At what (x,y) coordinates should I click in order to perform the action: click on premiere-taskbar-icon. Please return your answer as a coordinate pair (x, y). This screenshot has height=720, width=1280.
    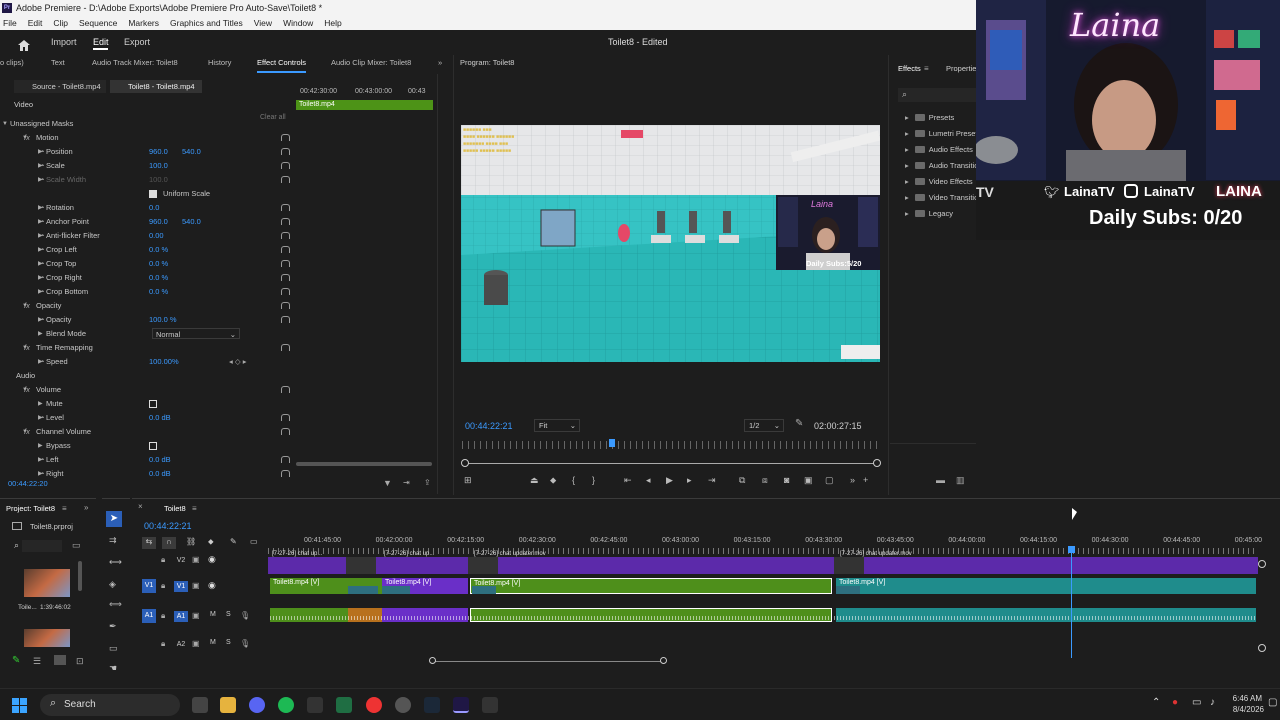
    Looking at the image, I should click on (461, 705).